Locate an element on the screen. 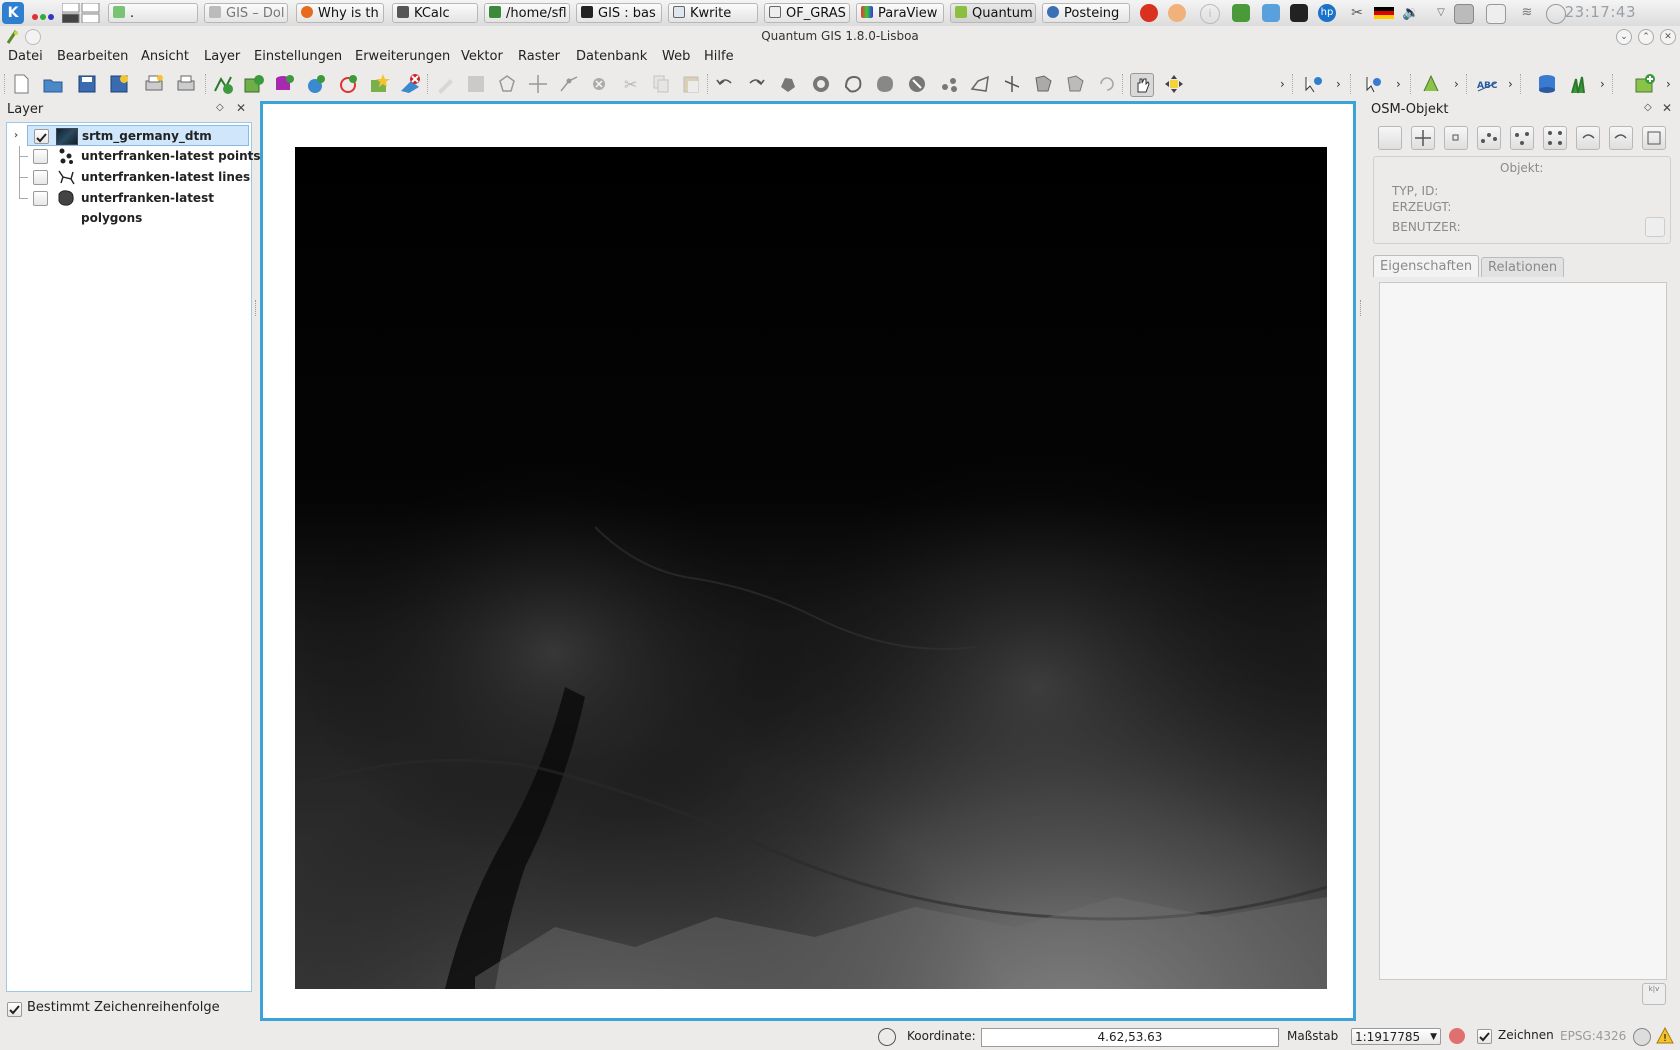 Image resolution: width=1680 pixels, height=1050 pixels. hdd-icon is located at coordinates (1464, 14).